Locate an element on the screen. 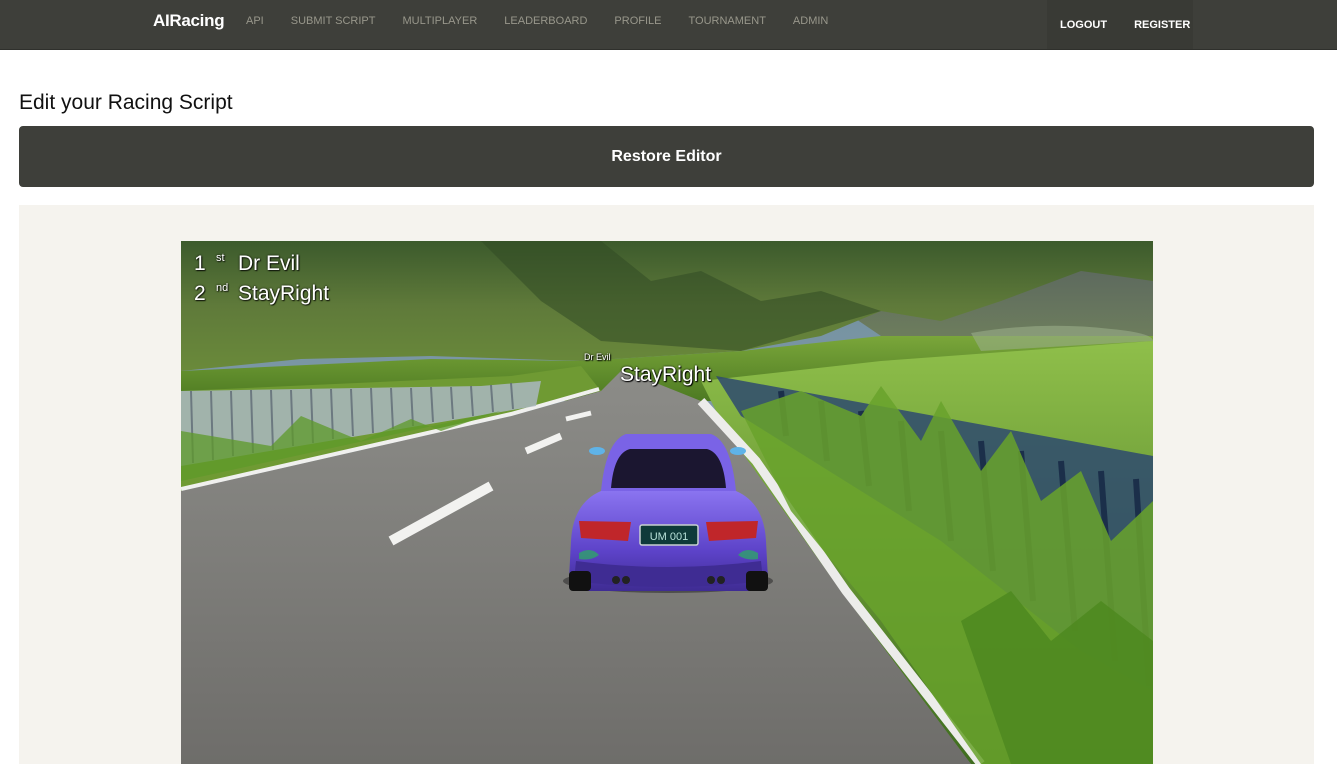  standing-position: 2 is located at coordinates (200, 293).